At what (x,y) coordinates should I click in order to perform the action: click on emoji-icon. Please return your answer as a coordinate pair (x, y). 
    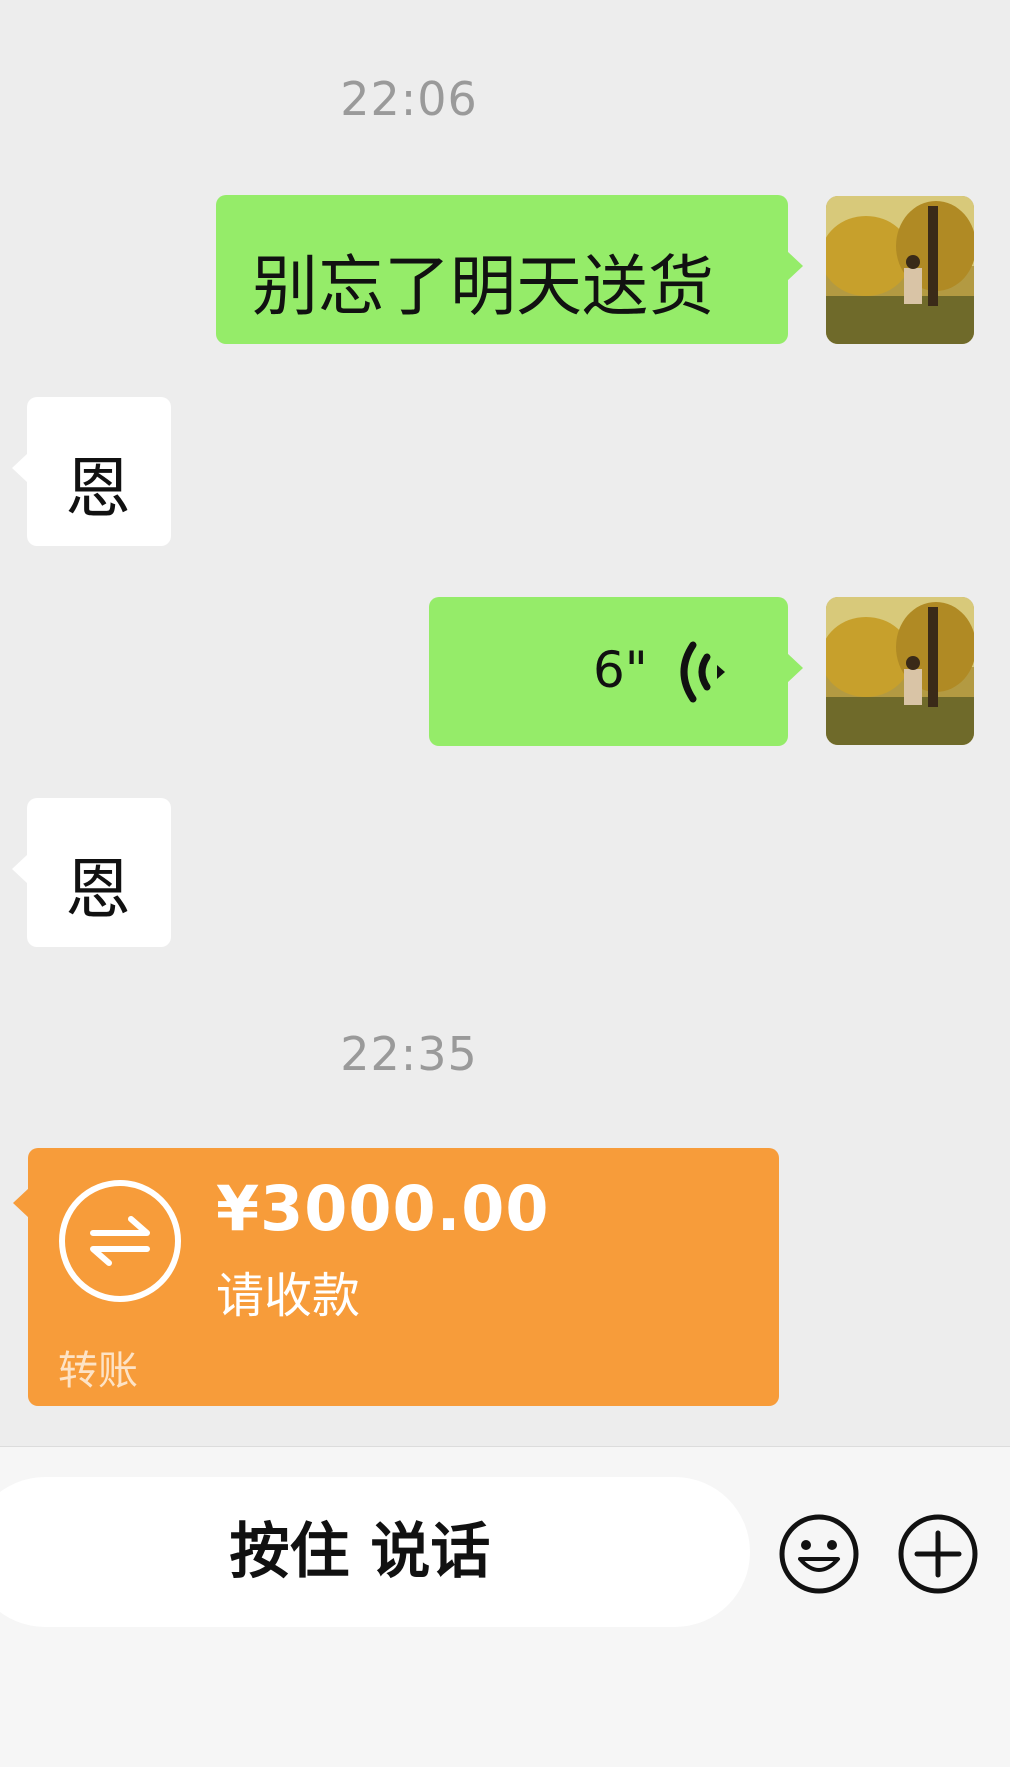
    Looking at the image, I should click on (819, 1554).